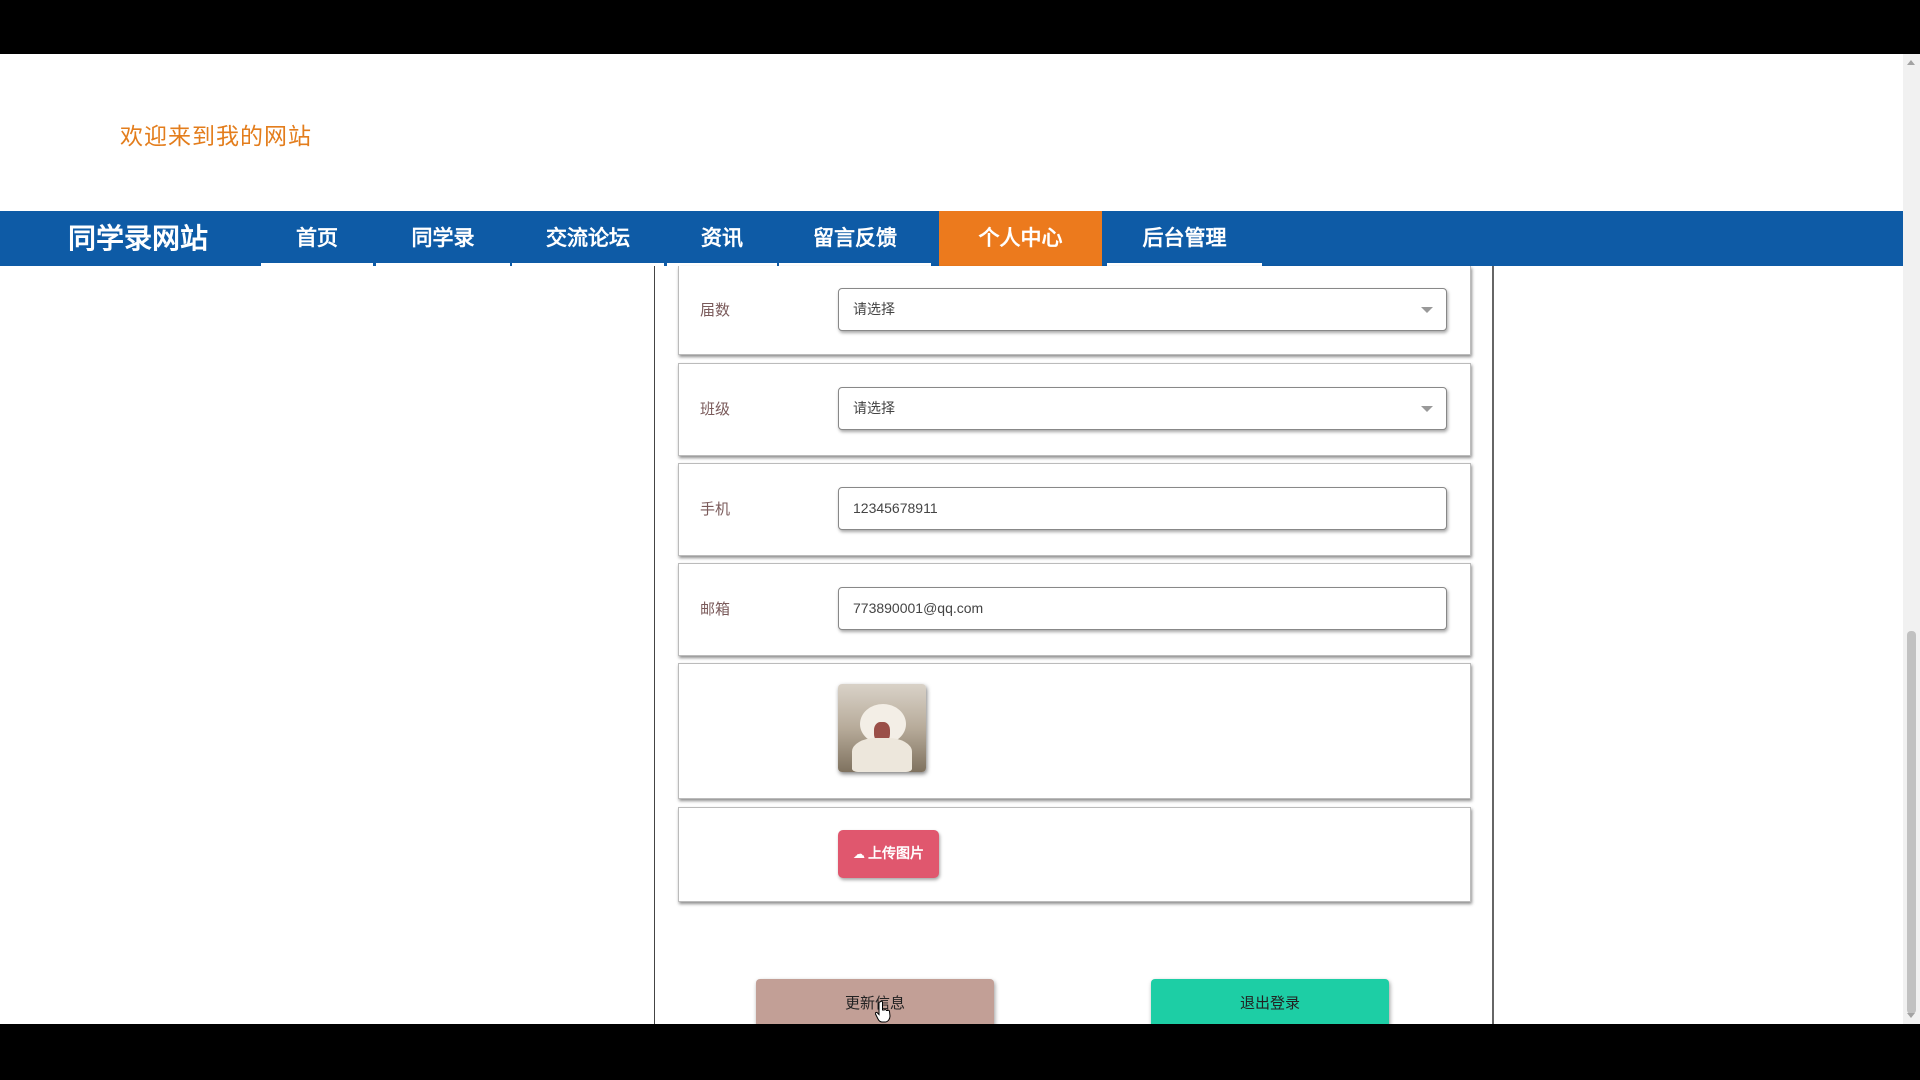 The height and width of the screenshot is (1080, 1920). Describe the element at coordinates (1142, 309) in the screenshot. I see `session-select: 请选择` at that location.